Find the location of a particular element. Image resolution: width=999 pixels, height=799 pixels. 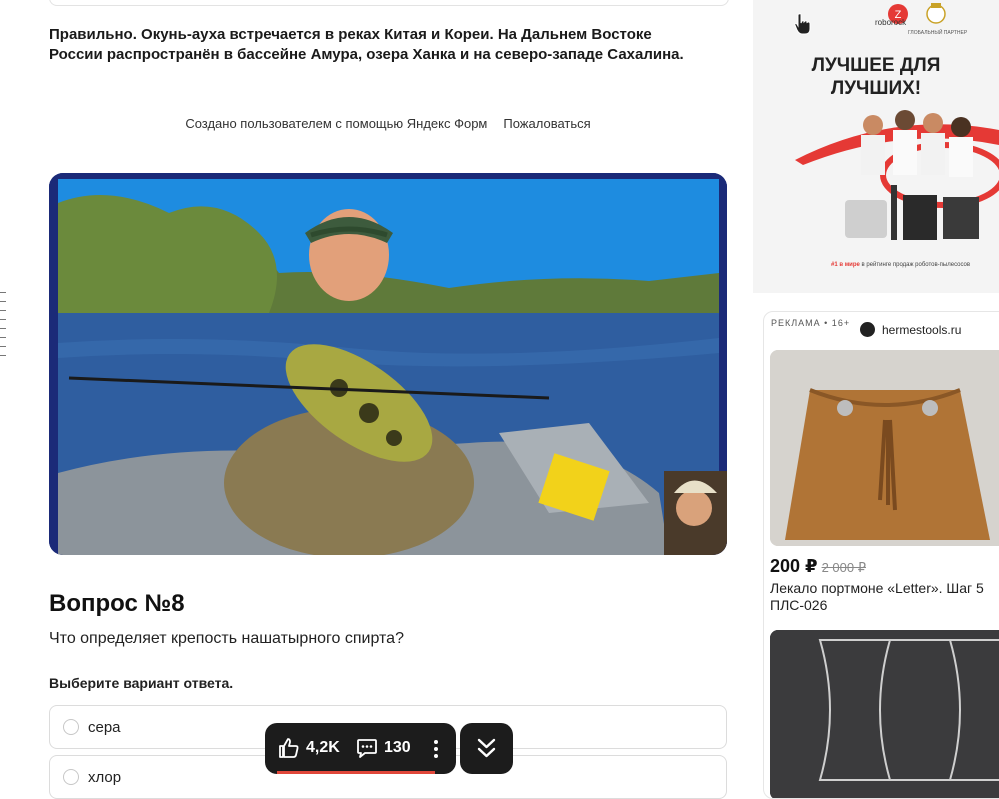

likes-count: 4,2K is located at coordinates (323, 747).